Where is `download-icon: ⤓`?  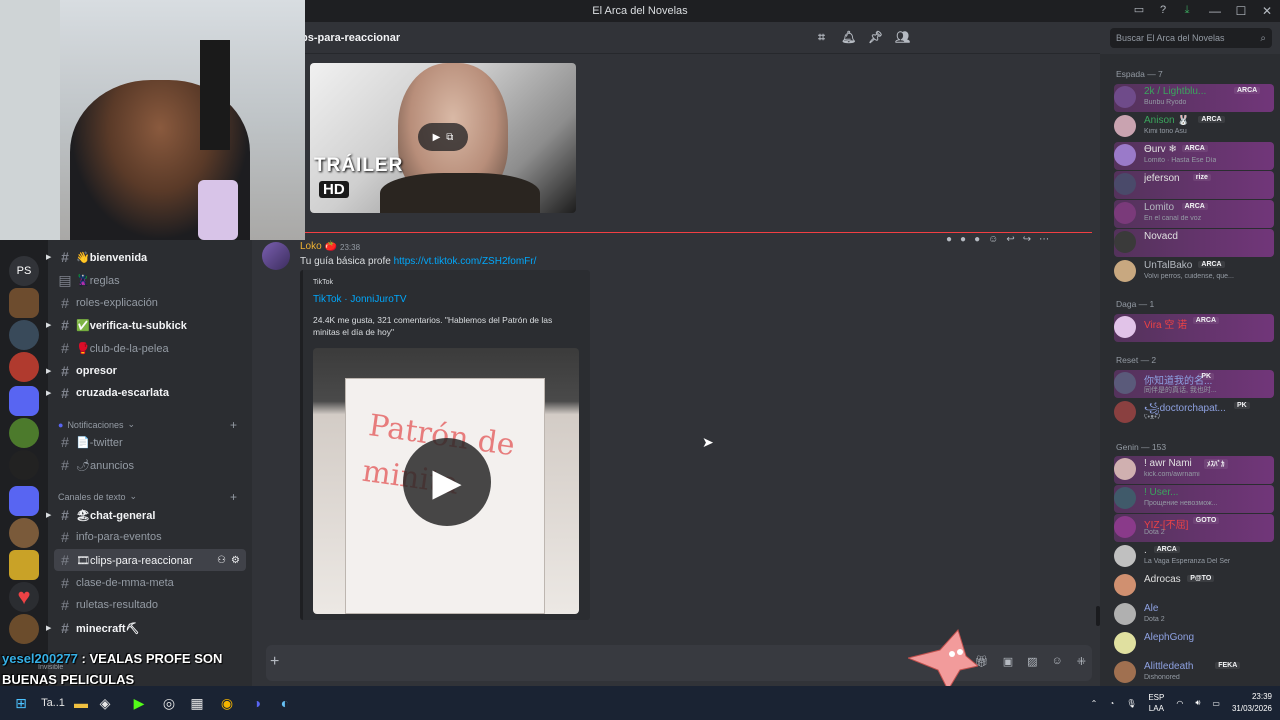 download-icon: ⤓ is located at coordinates (1187, 10).